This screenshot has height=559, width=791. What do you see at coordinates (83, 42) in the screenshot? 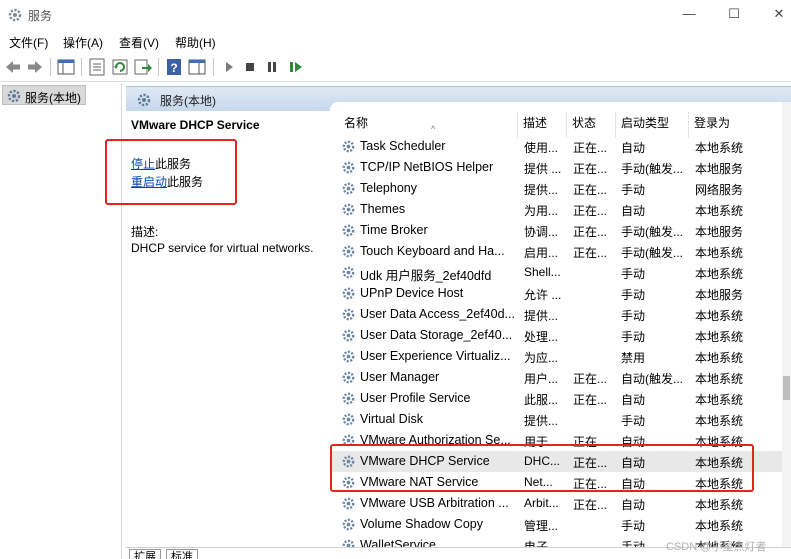
I see `menu-action: 操作(A)` at bounding box center [83, 42].